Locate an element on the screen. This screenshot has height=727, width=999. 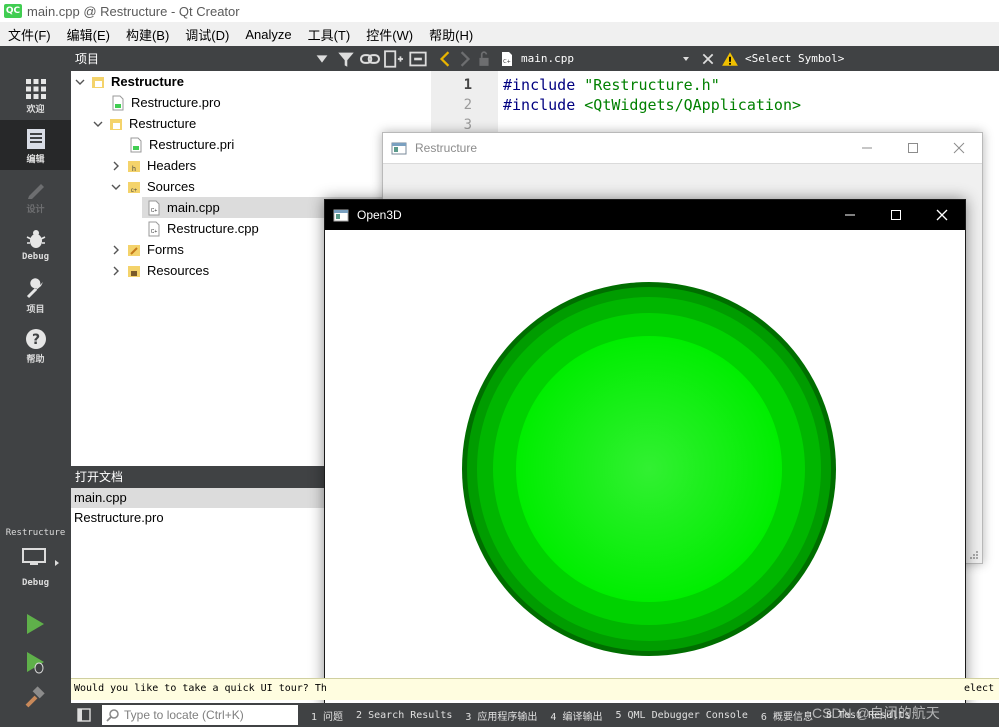
project-pane-toolbar: 项目 is located at coordinates (251, 58).